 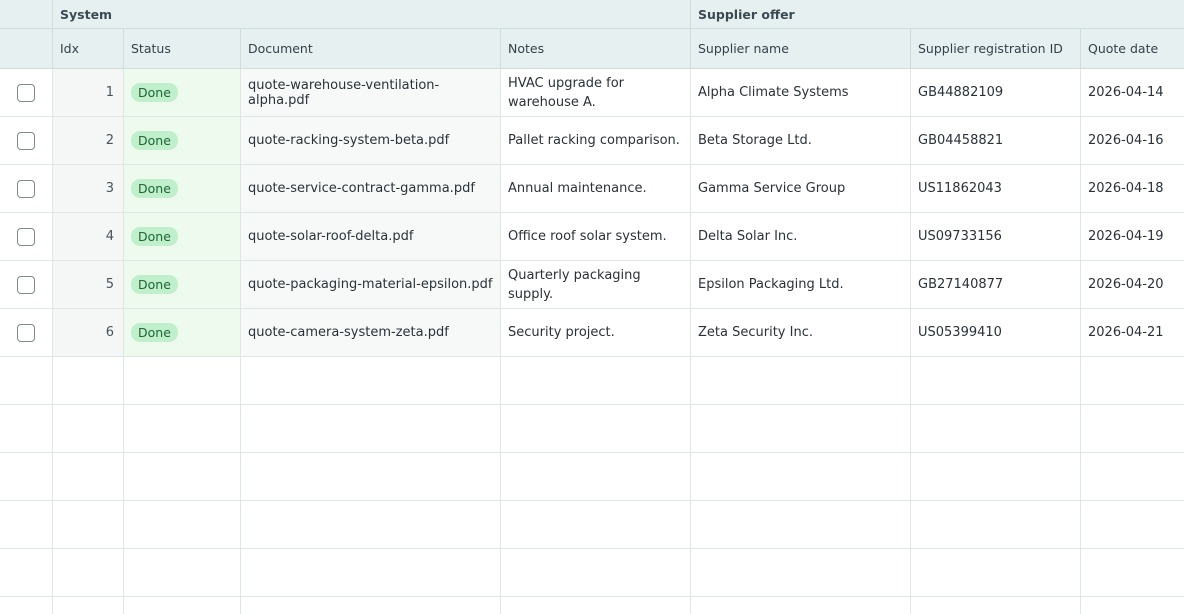 What do you see at coordinates (88, 48) in the screenshot?
I see `column-header-idx: Idx` at bounding box center [88, 48].